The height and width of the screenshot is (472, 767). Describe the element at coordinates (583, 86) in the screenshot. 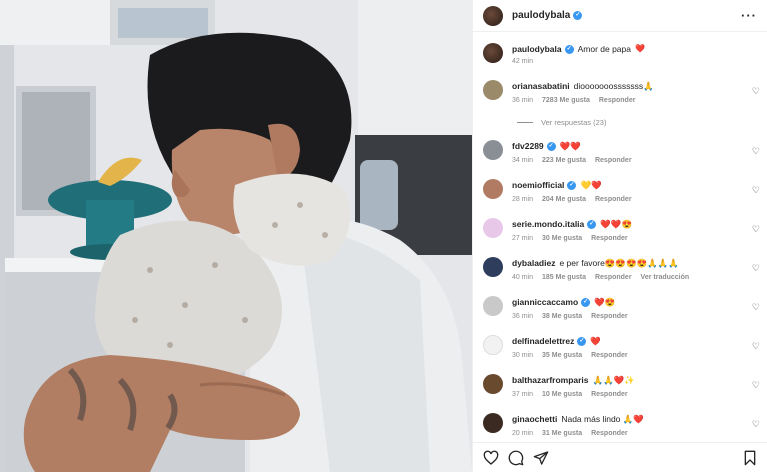

I see `comment-line: orianasabatini diooooooosssssss🙏` at that location.